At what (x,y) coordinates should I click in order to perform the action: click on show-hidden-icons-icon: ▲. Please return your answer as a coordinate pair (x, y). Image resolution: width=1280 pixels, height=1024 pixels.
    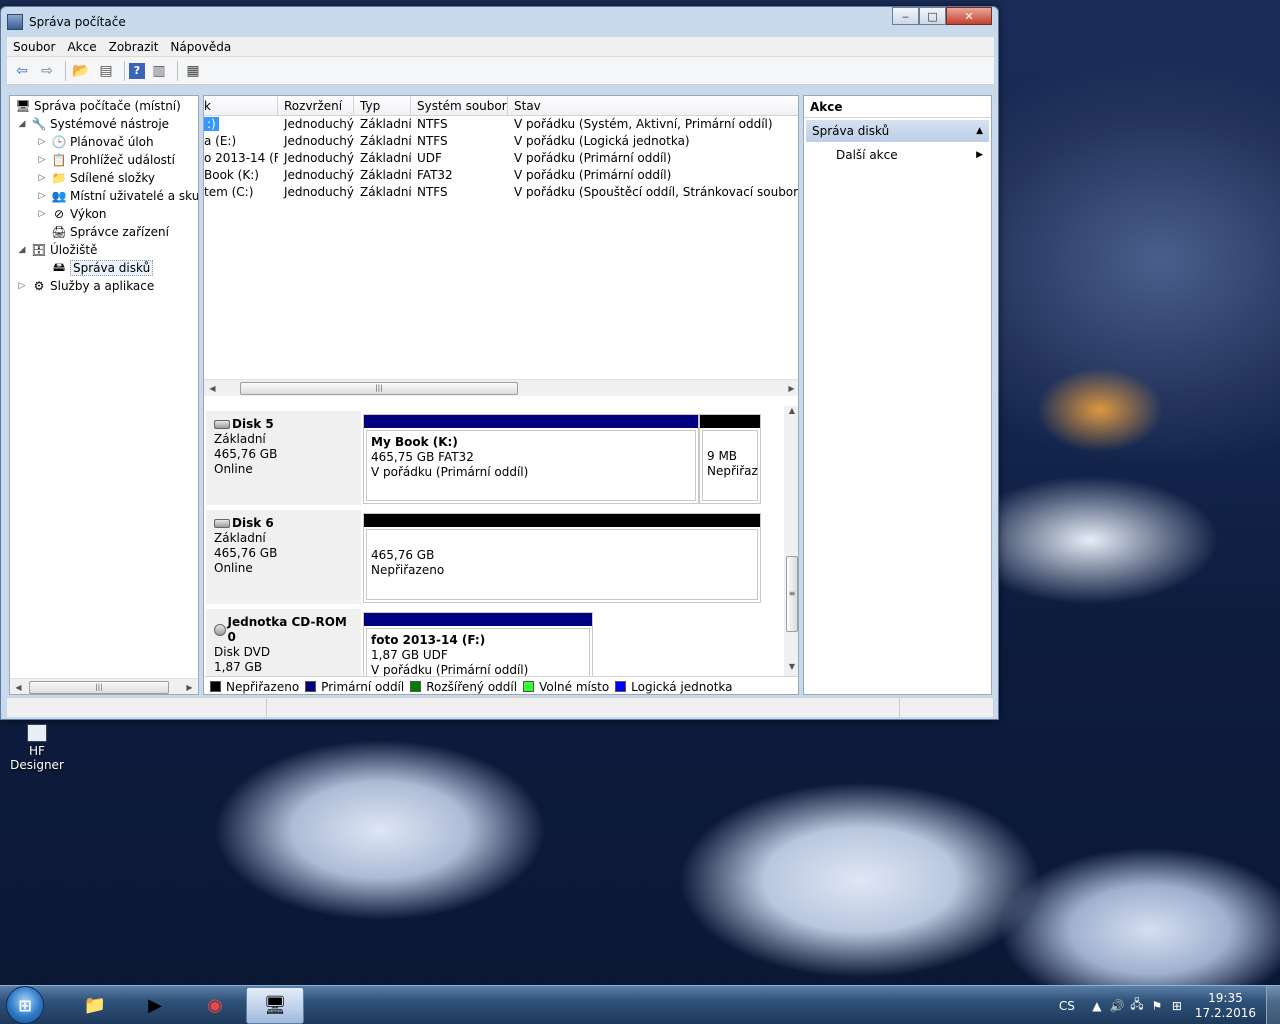
    Looking at the image, I should click on (1097, 1006).